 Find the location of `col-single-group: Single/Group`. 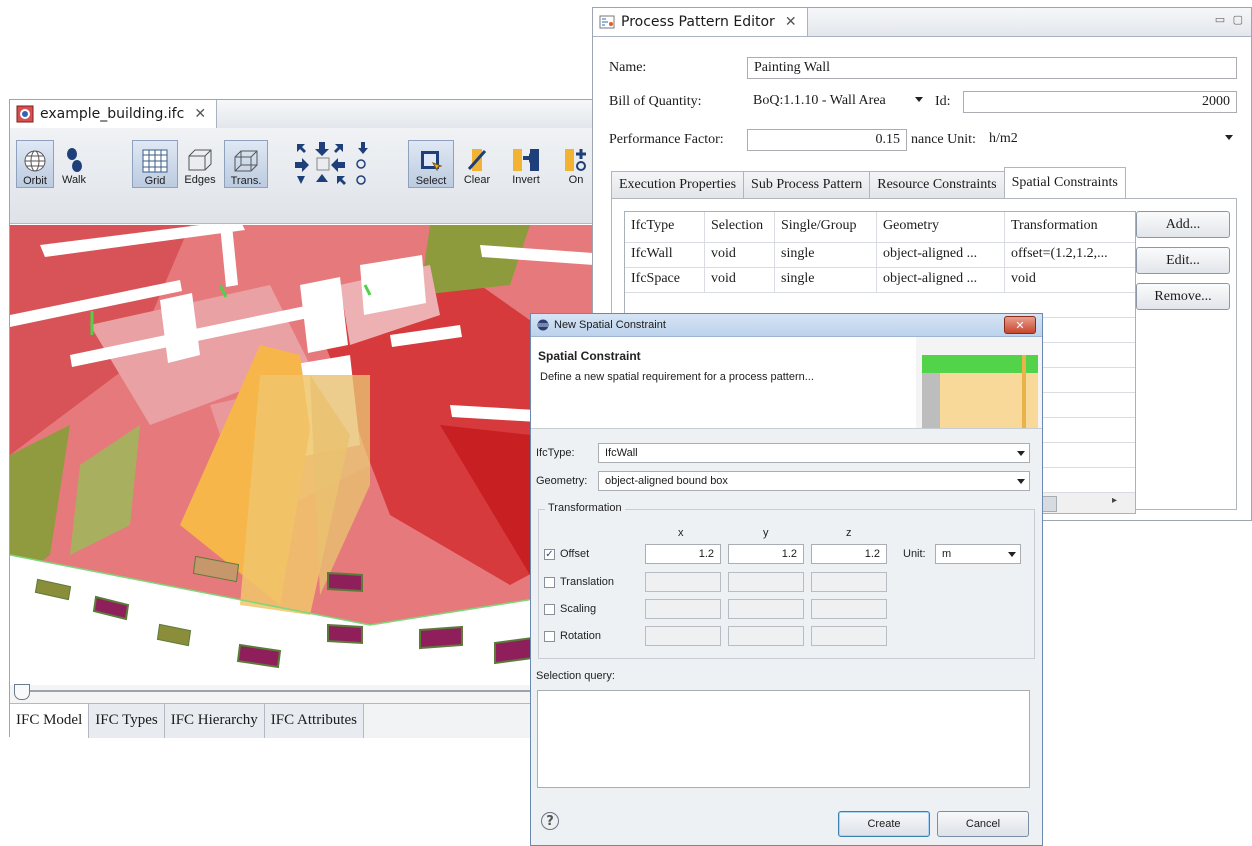

col-single-group: Single/Group is located at coordinates (826, 227).